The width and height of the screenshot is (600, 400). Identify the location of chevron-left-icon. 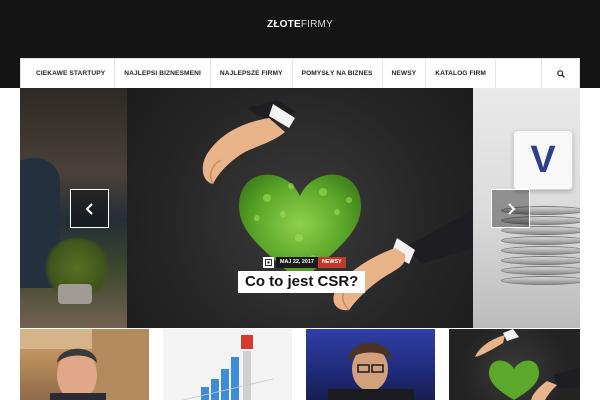
(89, 208).